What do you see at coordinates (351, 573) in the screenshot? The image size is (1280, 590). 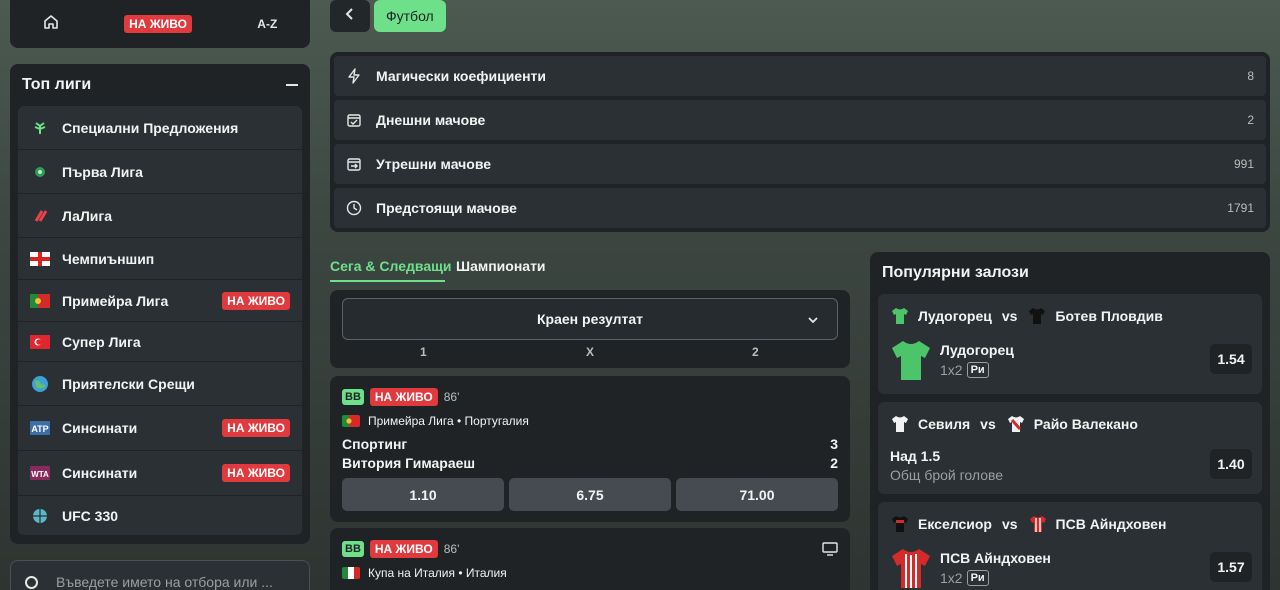 I see `italy-flag-icon` at bounding box center [351, 573].